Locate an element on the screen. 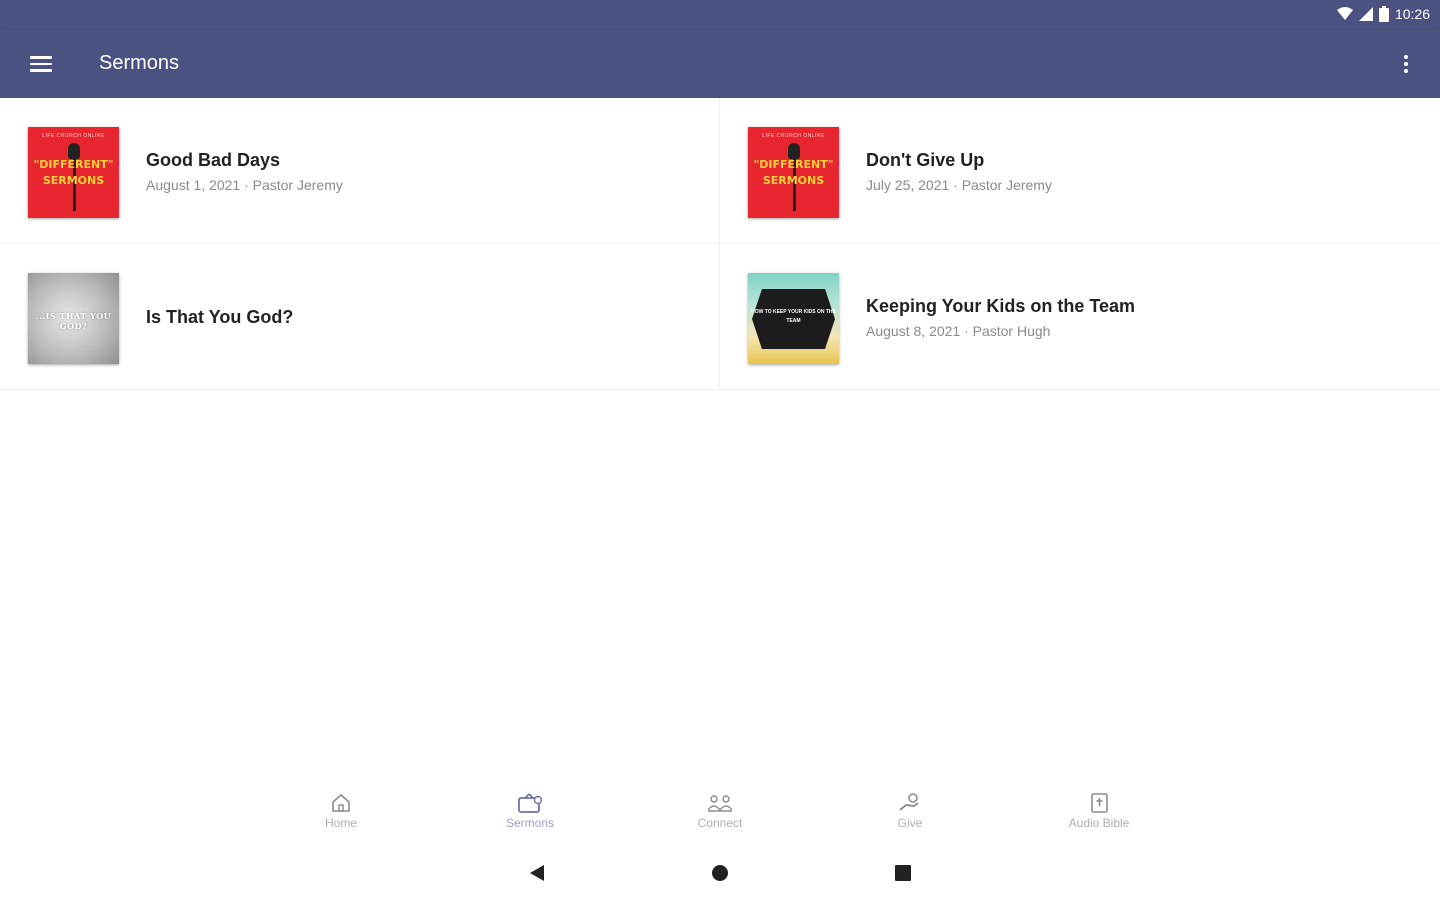  status-time: 10:26 is located at coordinates (1412, 14).